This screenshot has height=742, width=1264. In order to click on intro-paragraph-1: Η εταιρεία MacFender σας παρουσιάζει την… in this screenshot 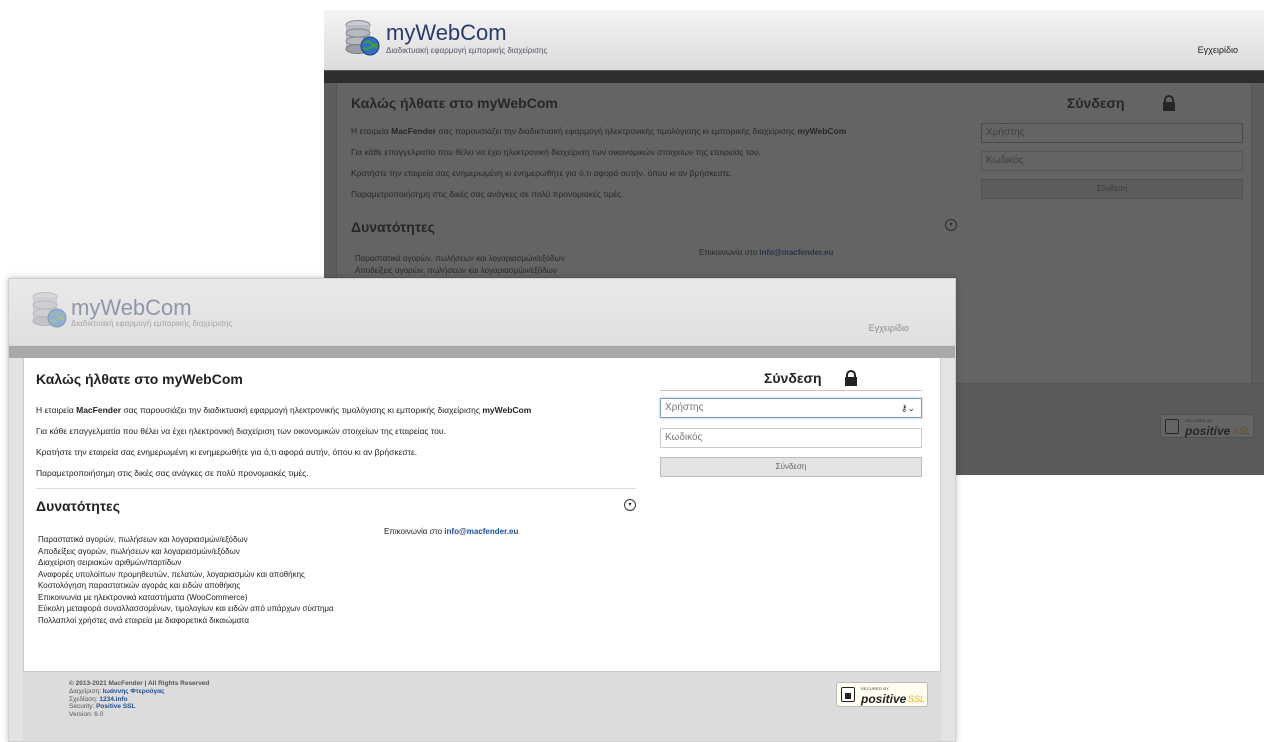, I will do `click(284, 410)`.